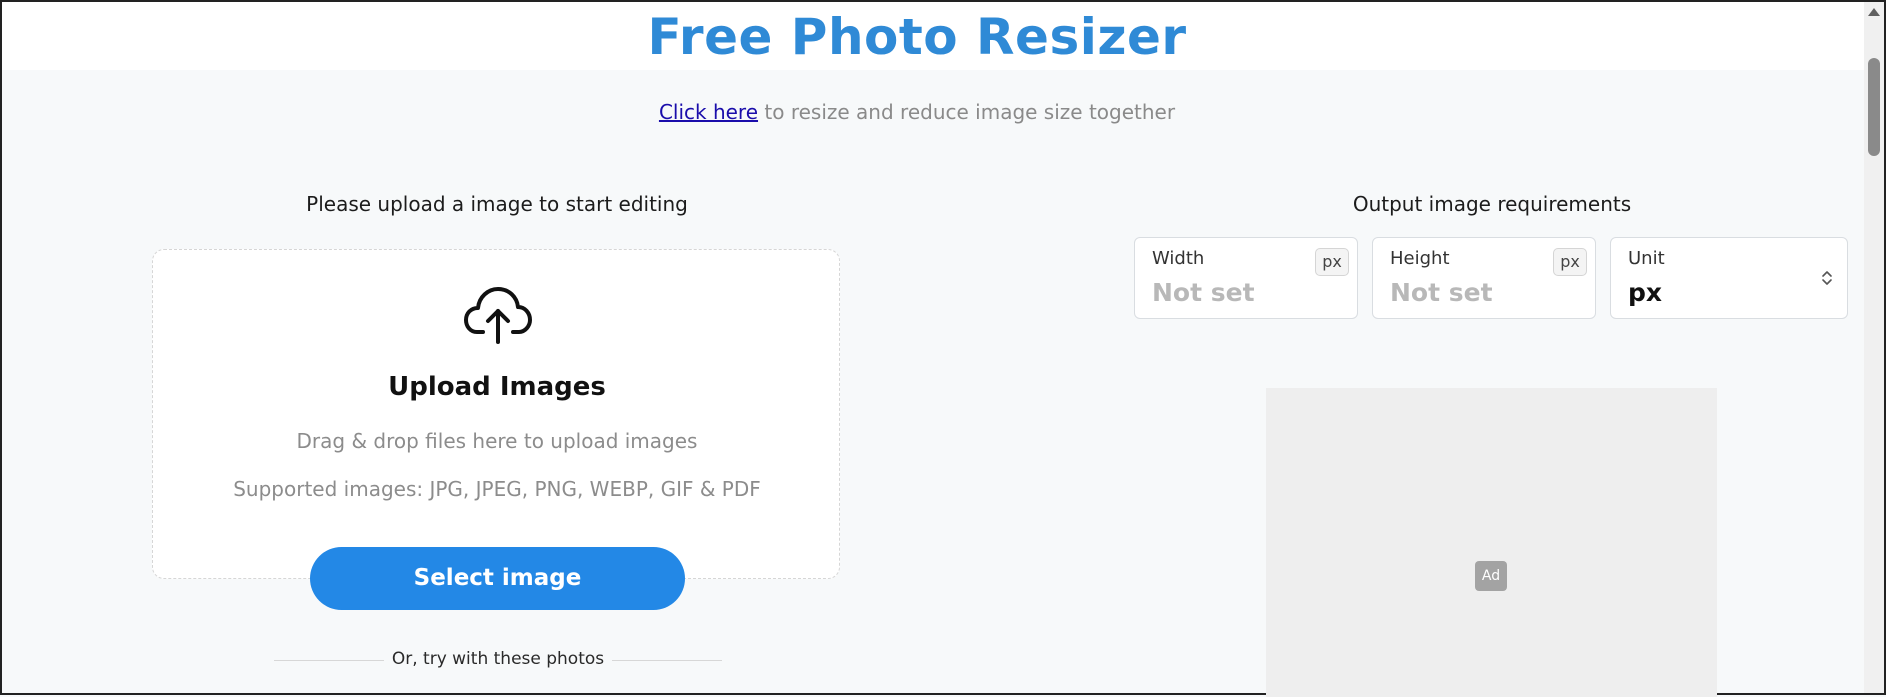  What do you see at coordinates (967, 112) in the screenshot?
I see `promo-text: to resize and reduce image size together` at bounding box center [967, 112].